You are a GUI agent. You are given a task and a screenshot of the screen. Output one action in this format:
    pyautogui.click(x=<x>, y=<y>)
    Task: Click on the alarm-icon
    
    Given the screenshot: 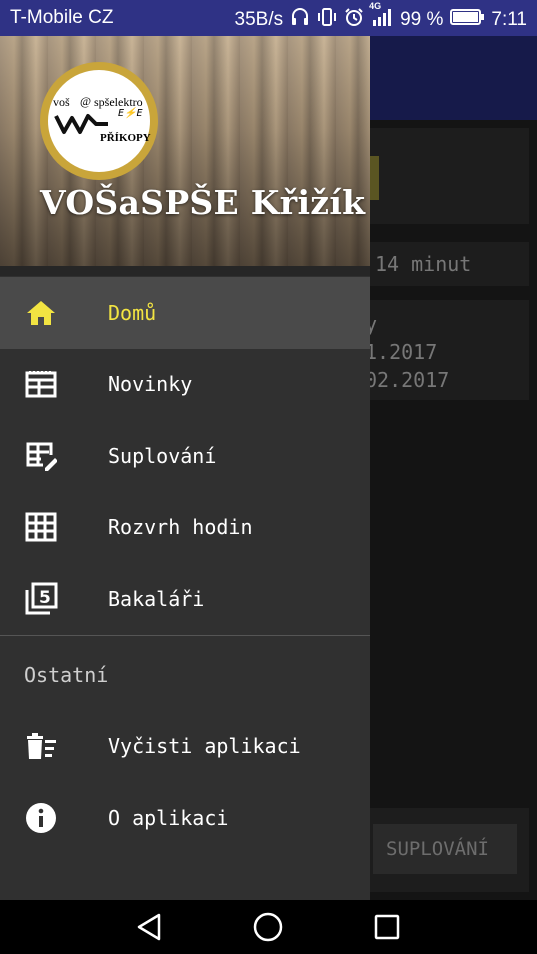 What is the action you would take?
    pyautogui.click(x=354, y=20)
    